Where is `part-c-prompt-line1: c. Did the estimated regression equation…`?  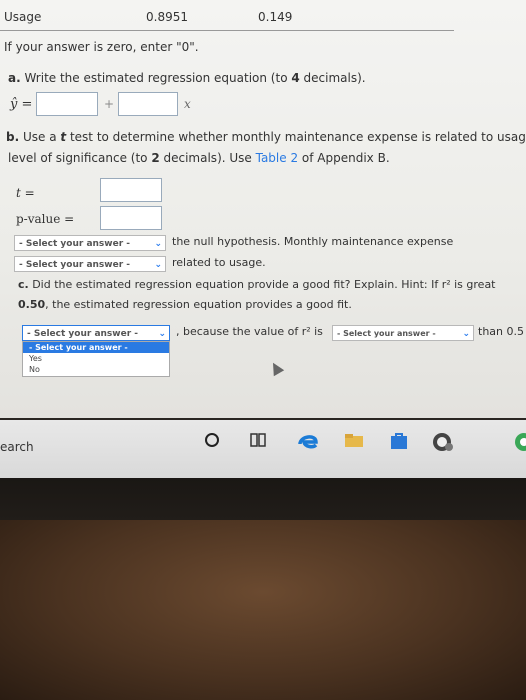 part-c-prompt-line1: c. Did the estimated regression equation… is located at coordinates (257, 284).